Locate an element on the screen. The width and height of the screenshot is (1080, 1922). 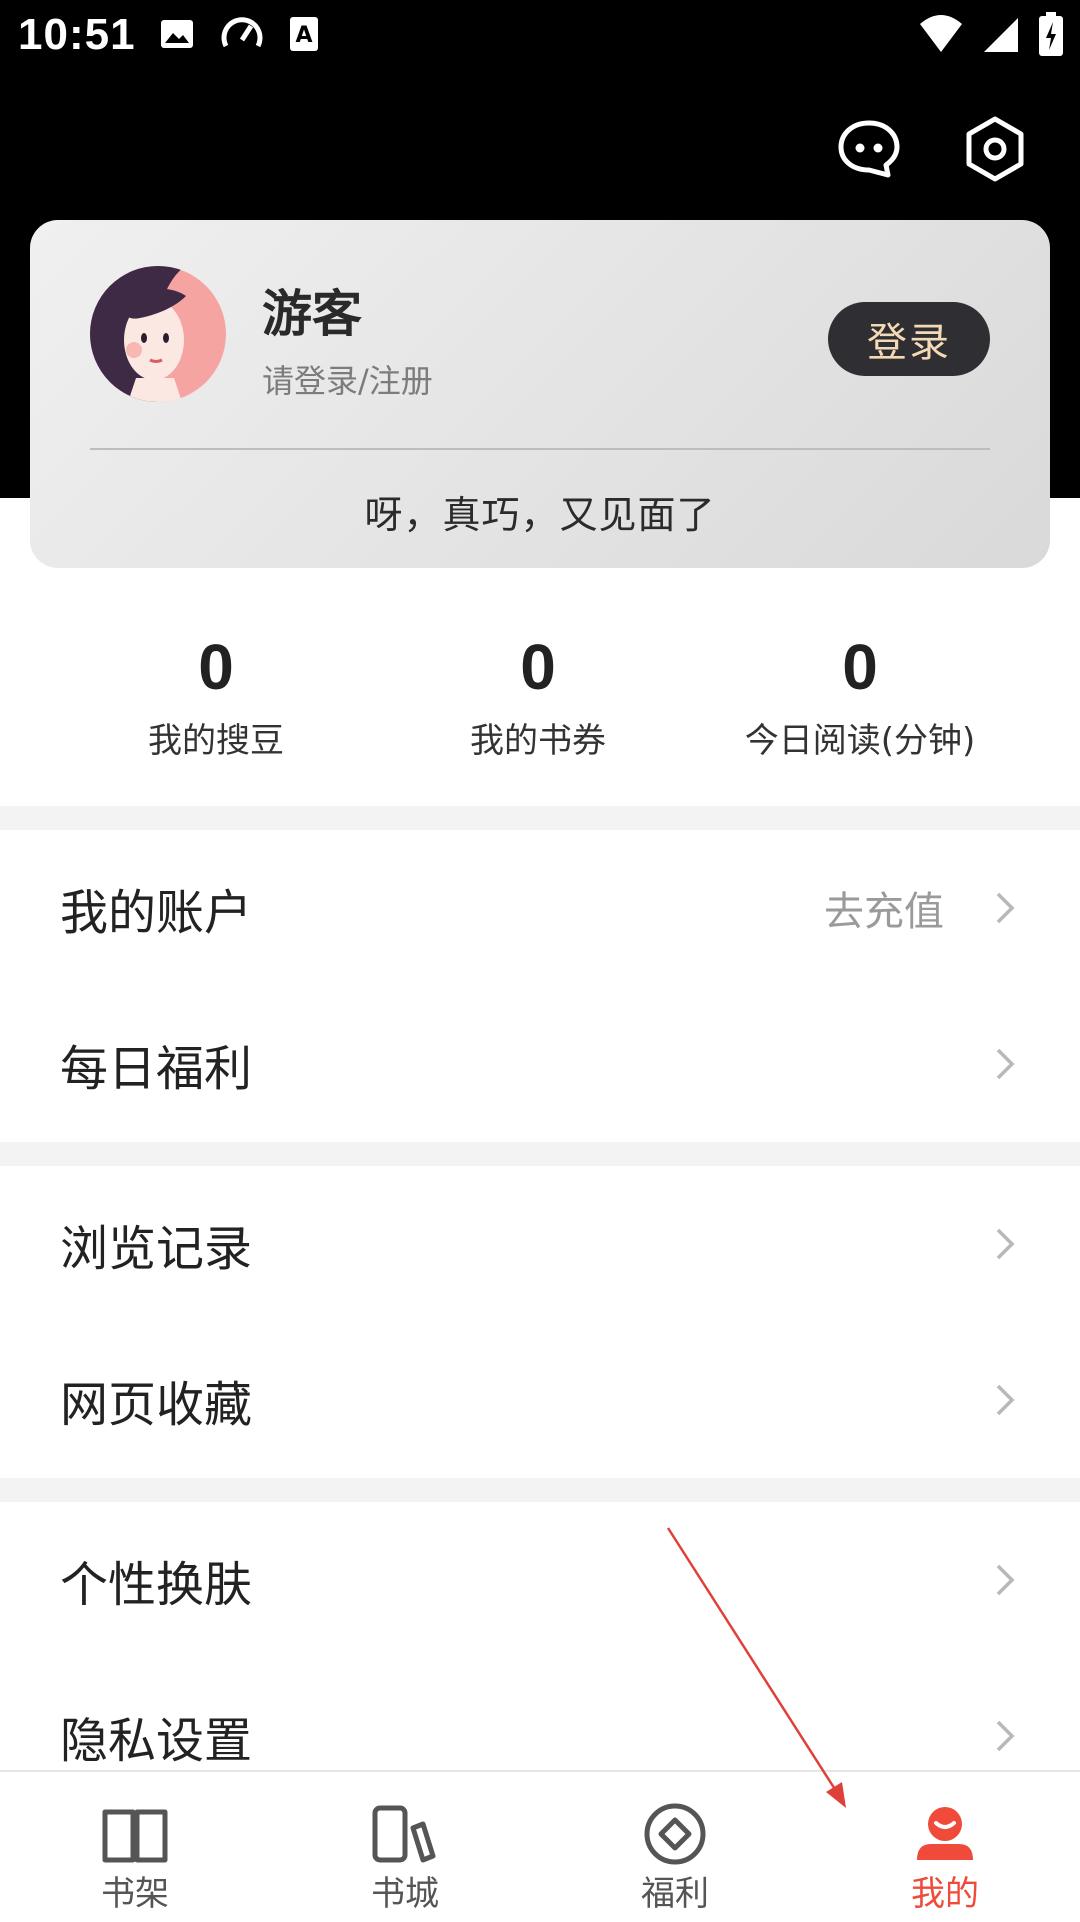
message-button is located at coordinates (869, 149).